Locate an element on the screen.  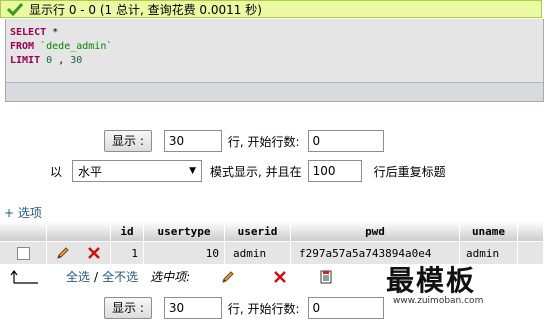
bulk-edit-pencil-icon is located at coordinates (228, 277).